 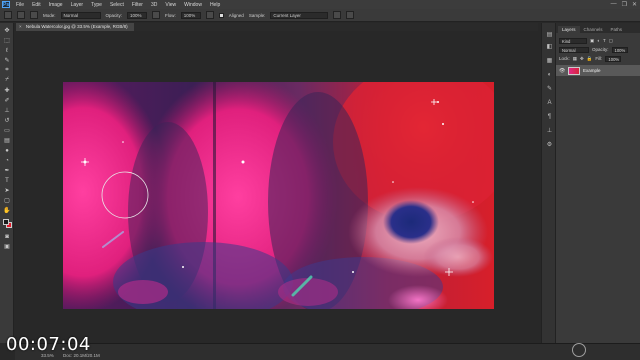 I want to click on layer-kind-filter: Kind, so click(x=573, y=40).